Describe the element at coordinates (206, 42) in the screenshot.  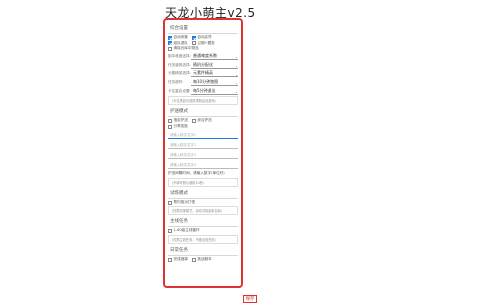
I see `expire-check-label: 过期+跟查` at that location.